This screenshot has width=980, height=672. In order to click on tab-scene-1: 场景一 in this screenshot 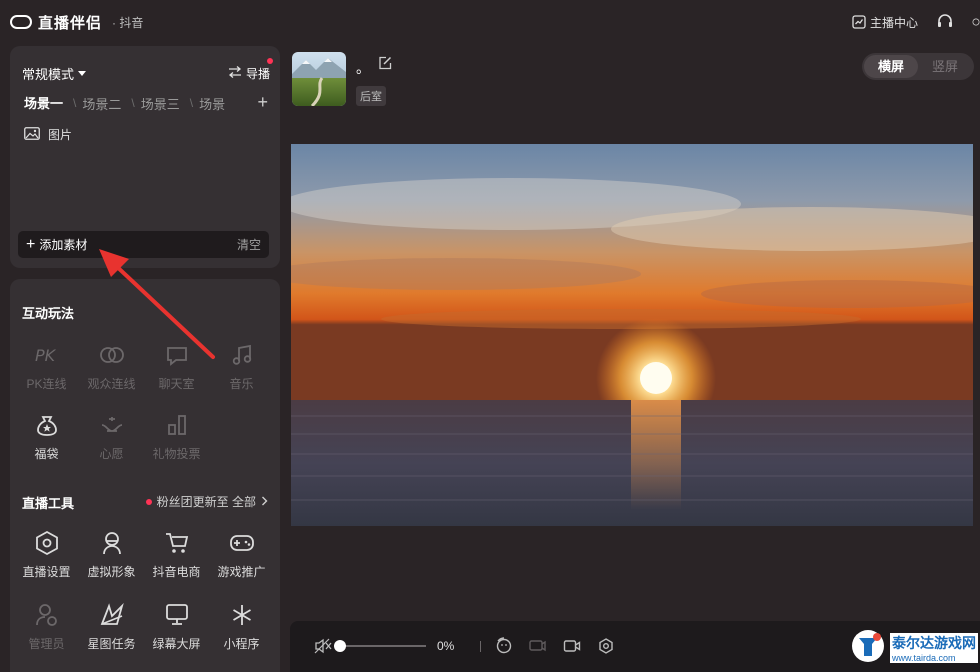, I will do `click(46, 103)`.